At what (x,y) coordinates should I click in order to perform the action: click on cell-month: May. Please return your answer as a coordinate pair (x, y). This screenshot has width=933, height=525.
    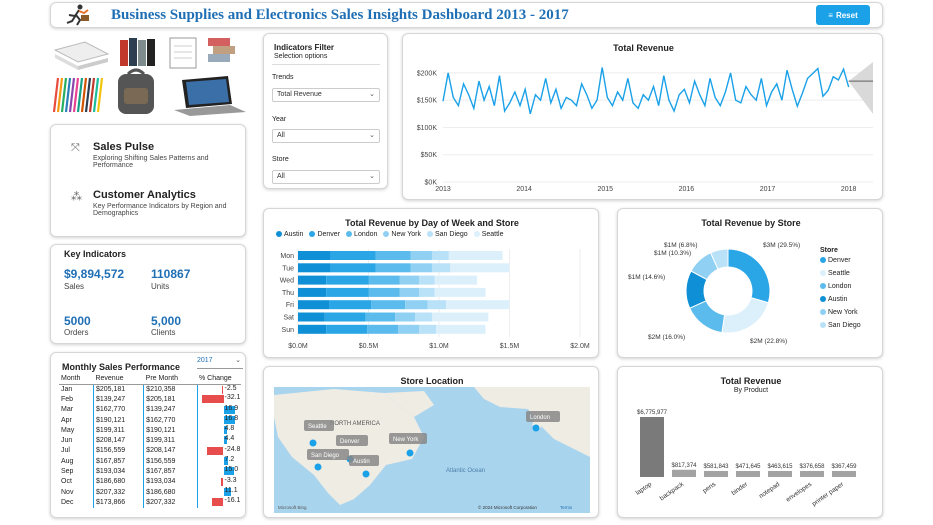
    Looking at the image, I should click on (68, 430).